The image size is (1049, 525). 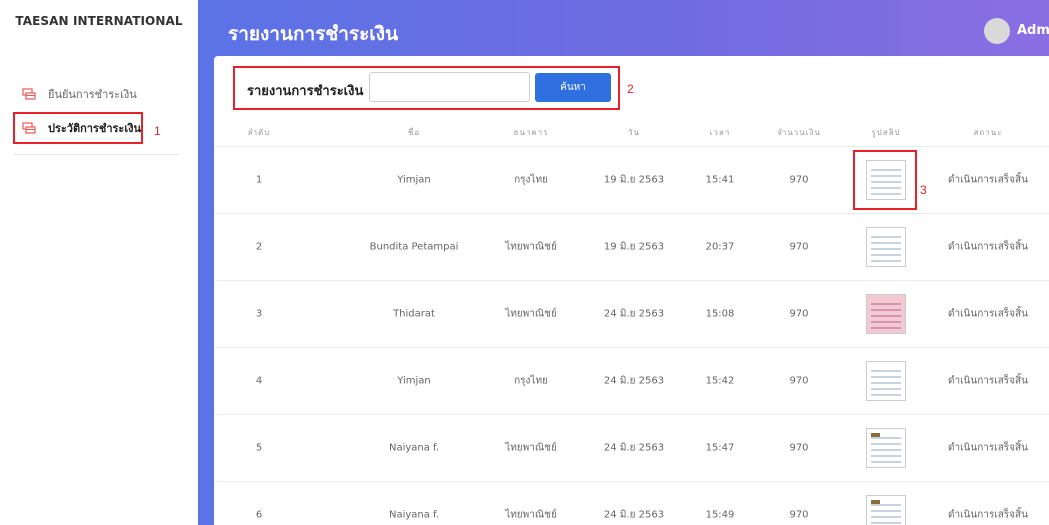 I want to click on column-header-no: ลำดับ, so click(x=259, y=132).